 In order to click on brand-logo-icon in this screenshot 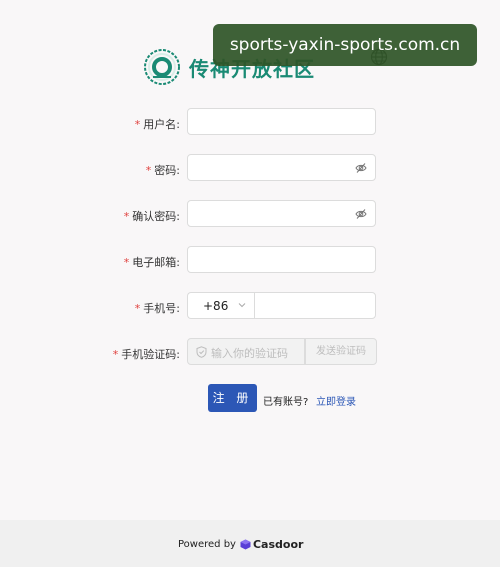, I will do `click(162, 67)`.